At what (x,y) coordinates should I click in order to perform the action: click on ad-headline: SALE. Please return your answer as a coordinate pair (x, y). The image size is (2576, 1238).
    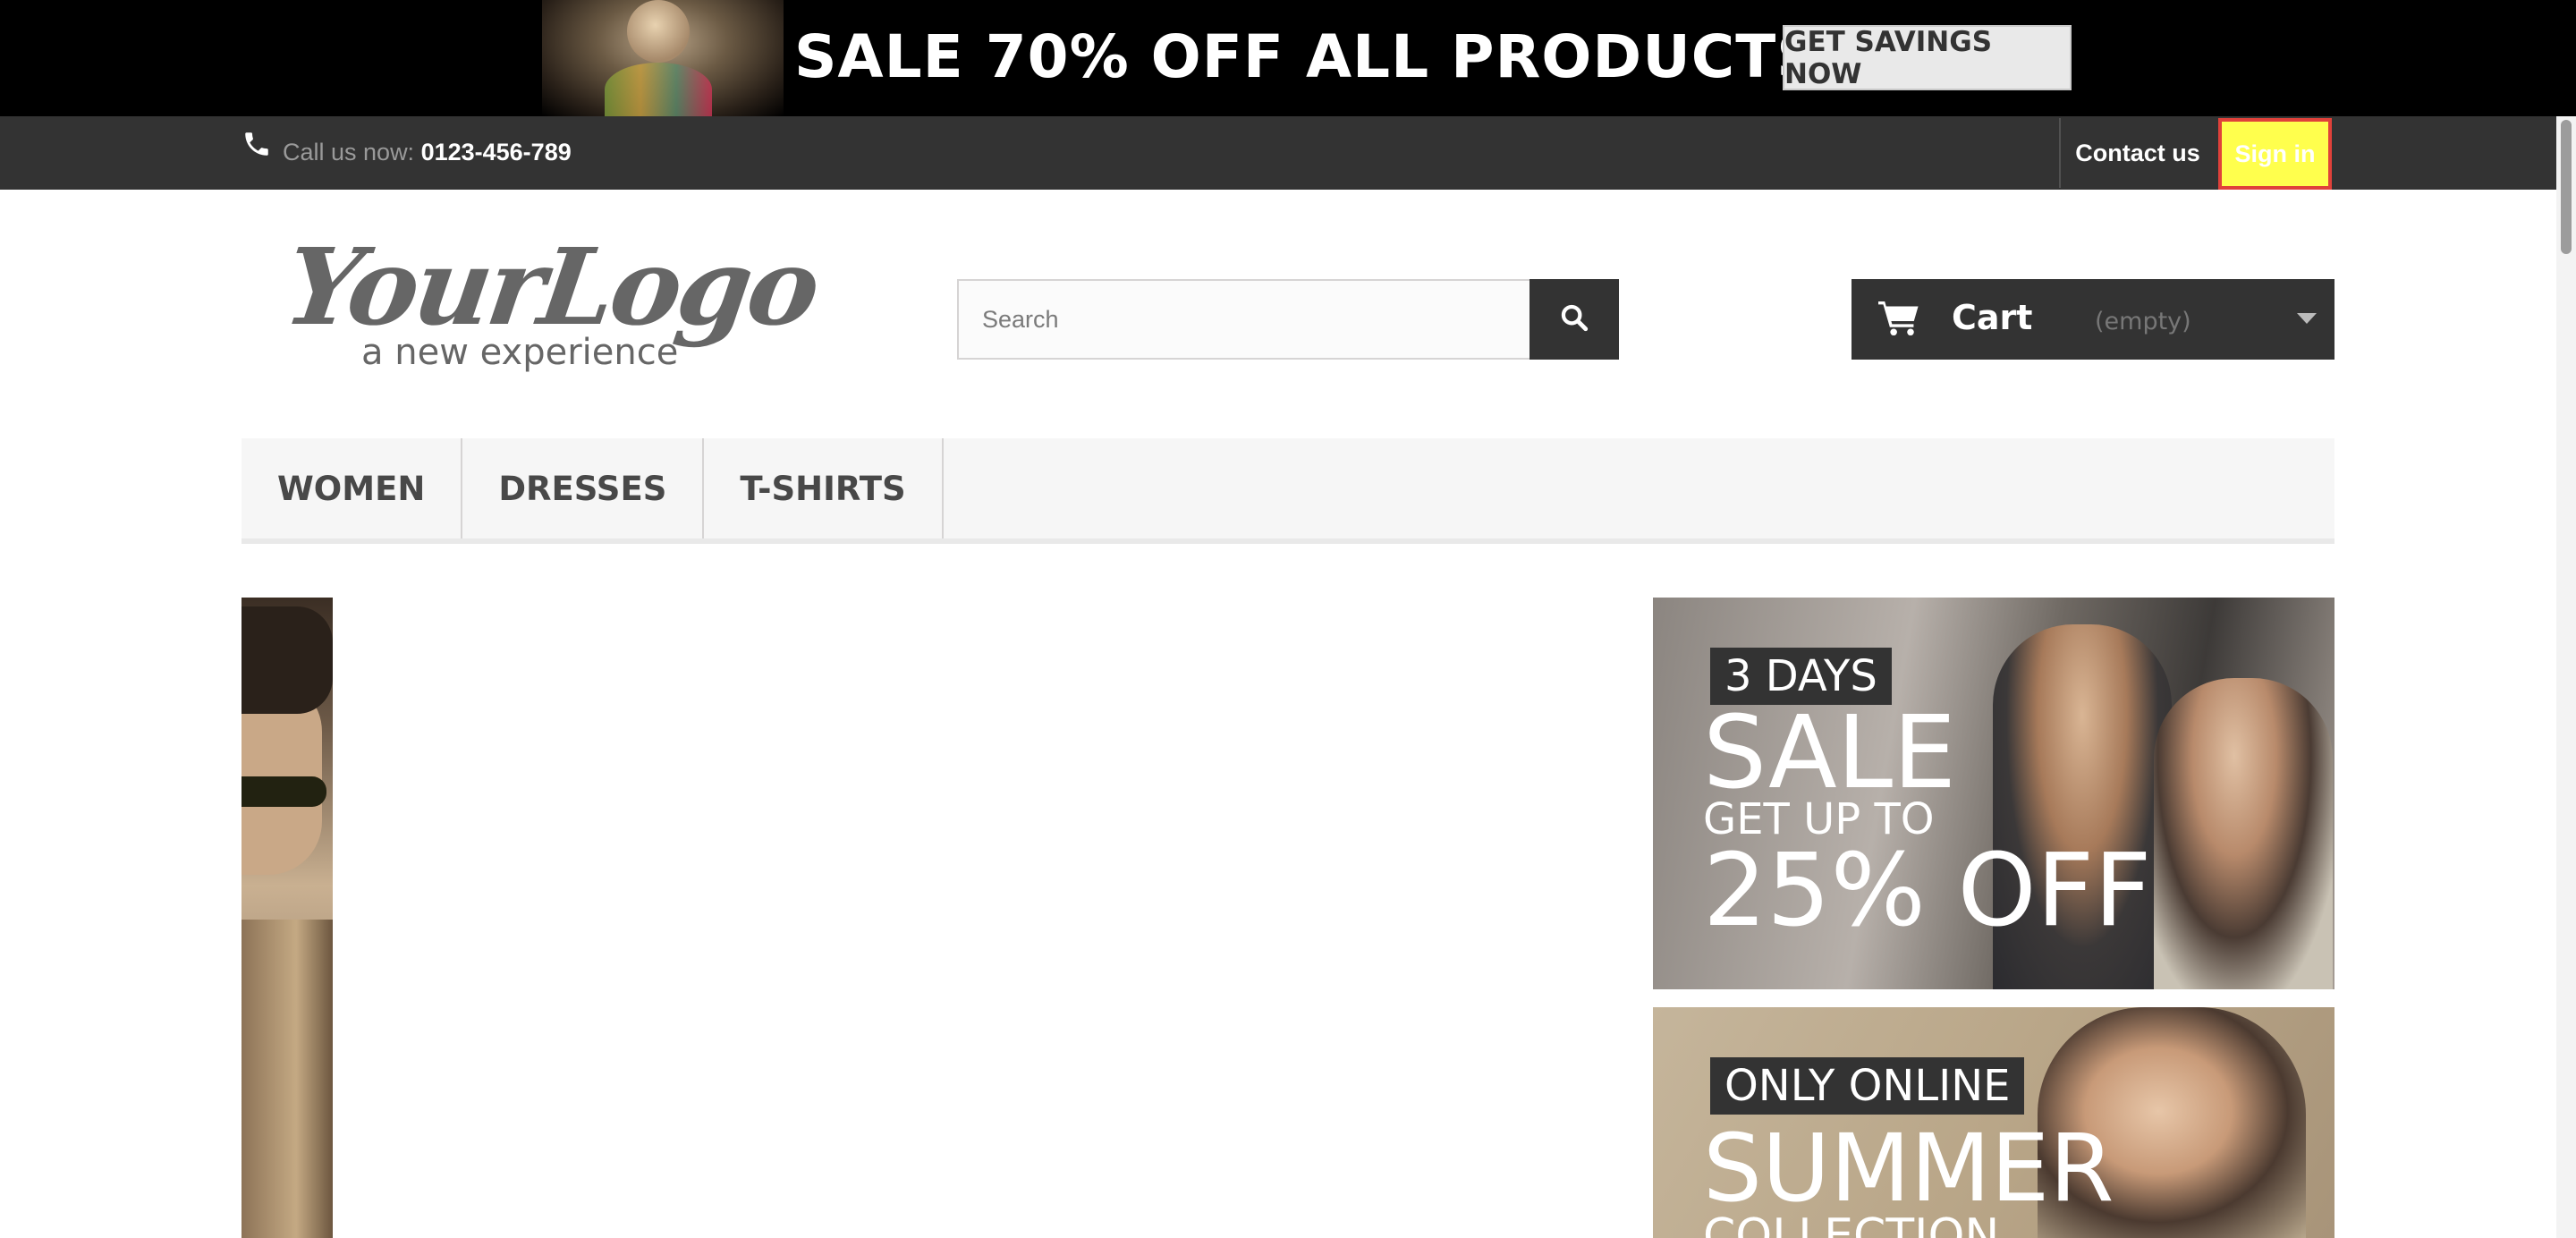
    Looking at the image, I should click on (1829, 753).